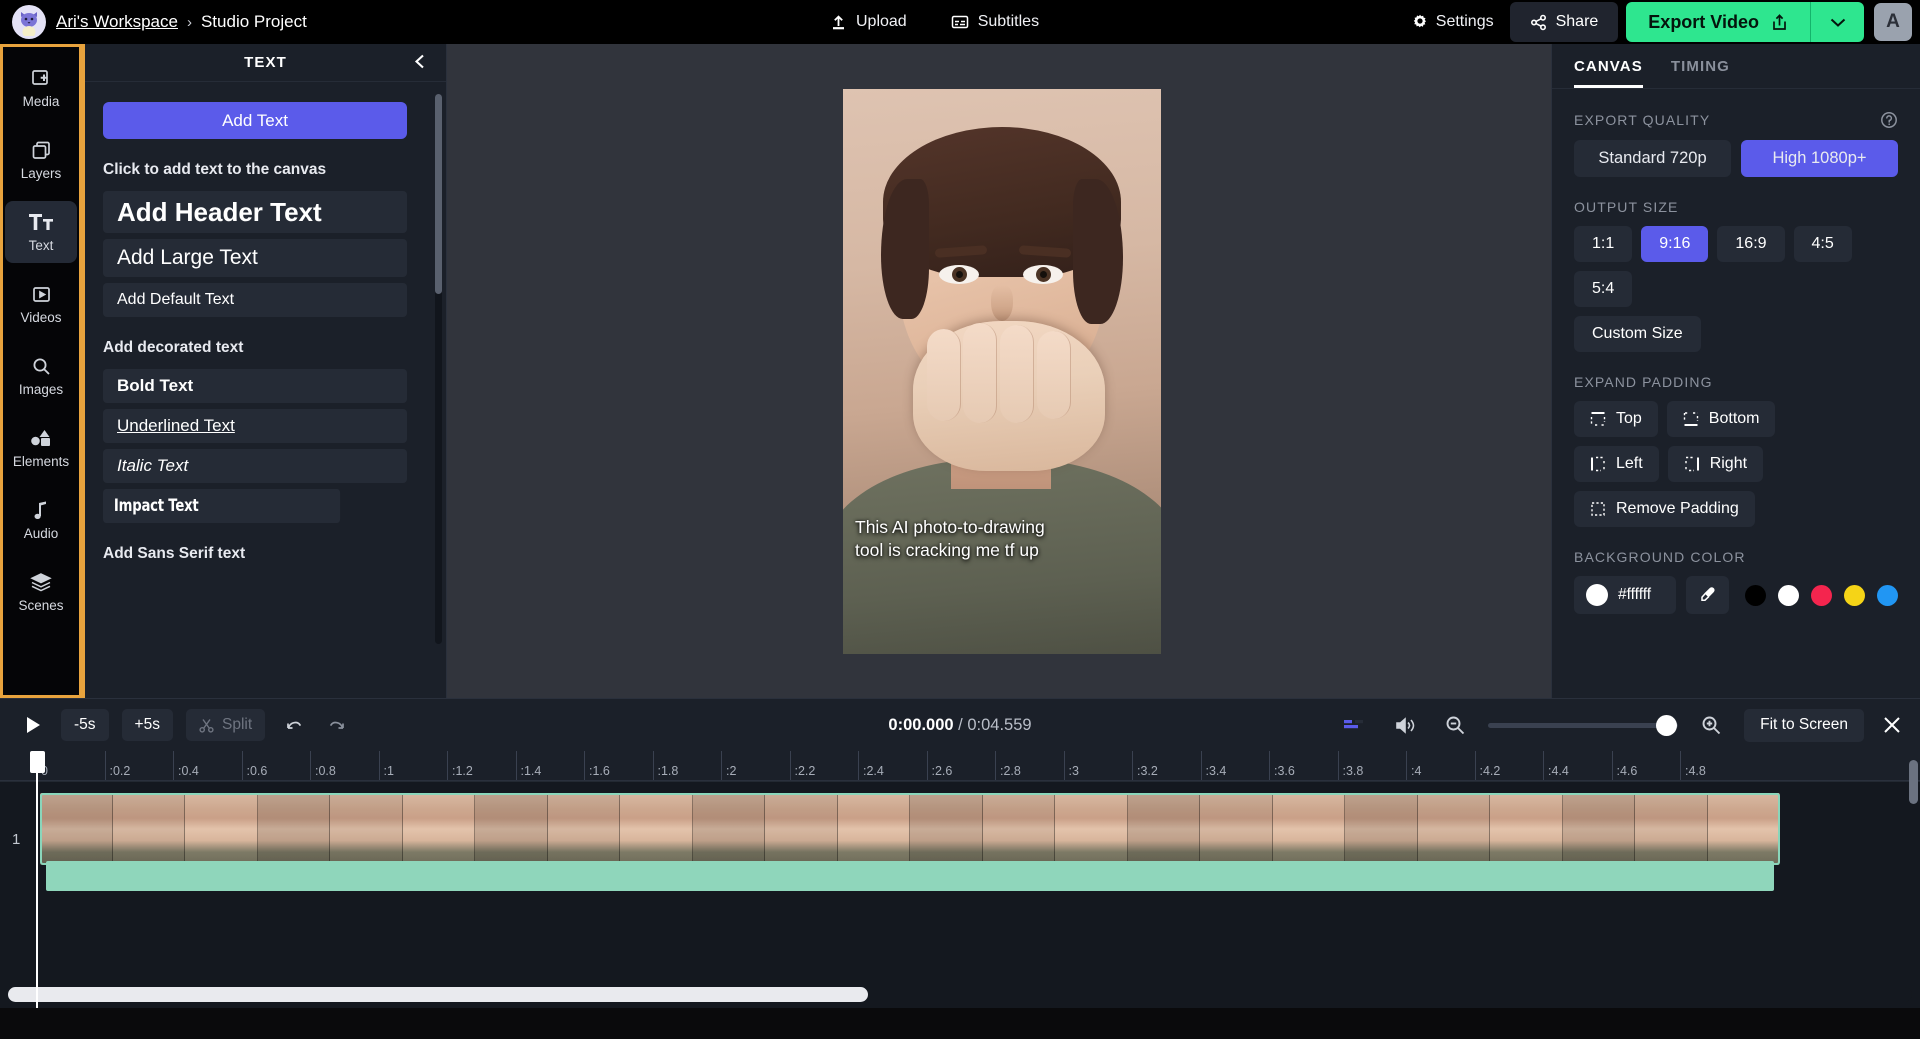 The image size is (1920, 1039). What do you see at coordinates (1453, 22) in the screenshot?
I see `settings-button: Settings` at bounding box center [1453, 22].